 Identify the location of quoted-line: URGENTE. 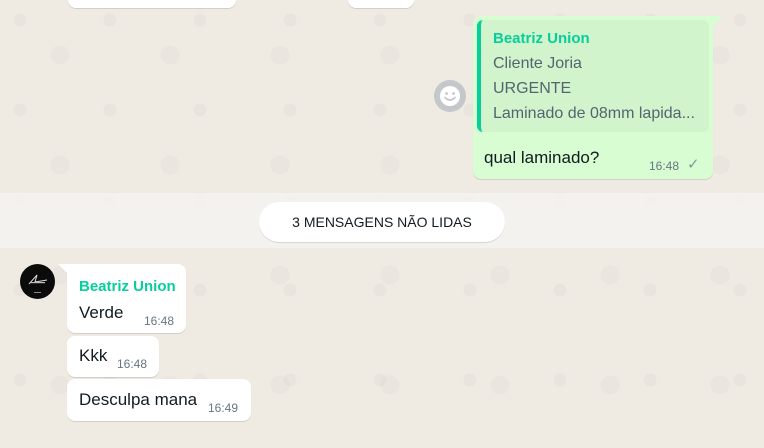
(532, 88).